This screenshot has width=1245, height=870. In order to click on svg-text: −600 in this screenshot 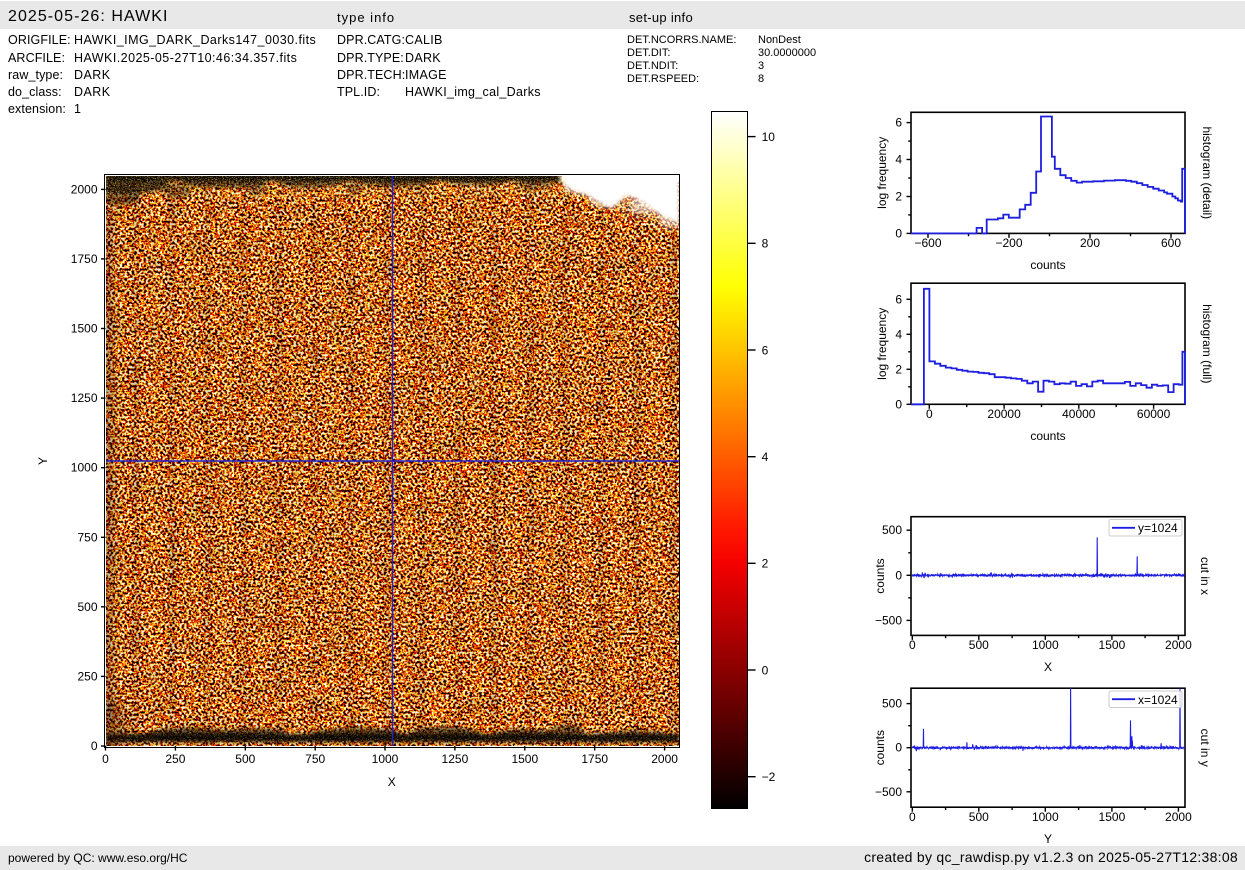, I will do `click(927, 243)`.